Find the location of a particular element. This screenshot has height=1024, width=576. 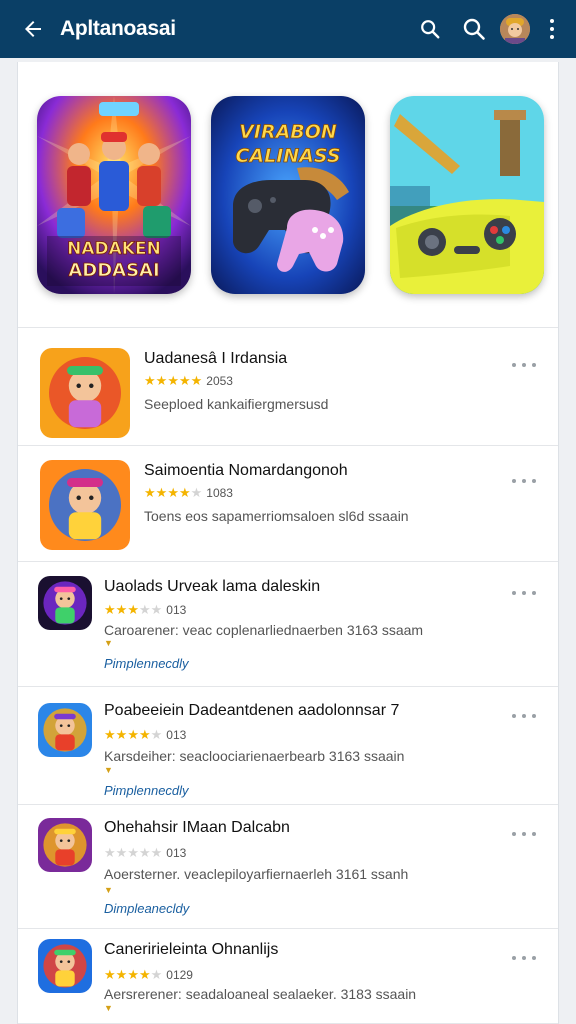

back-button is located at coordinates (33, 29).